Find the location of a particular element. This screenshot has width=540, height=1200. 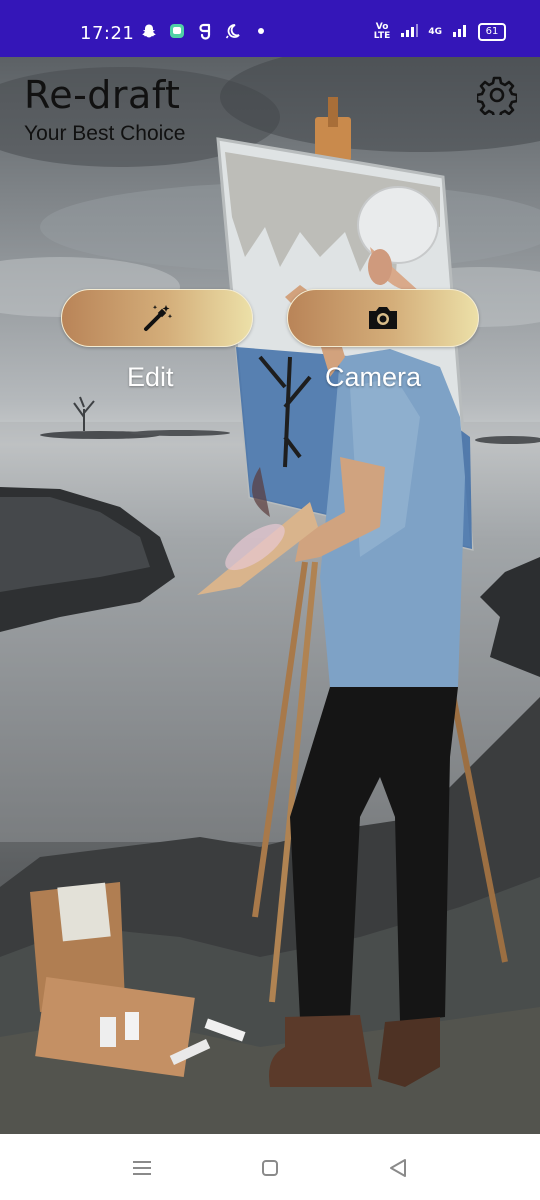

home-button is located at coordinates (270, 1168).